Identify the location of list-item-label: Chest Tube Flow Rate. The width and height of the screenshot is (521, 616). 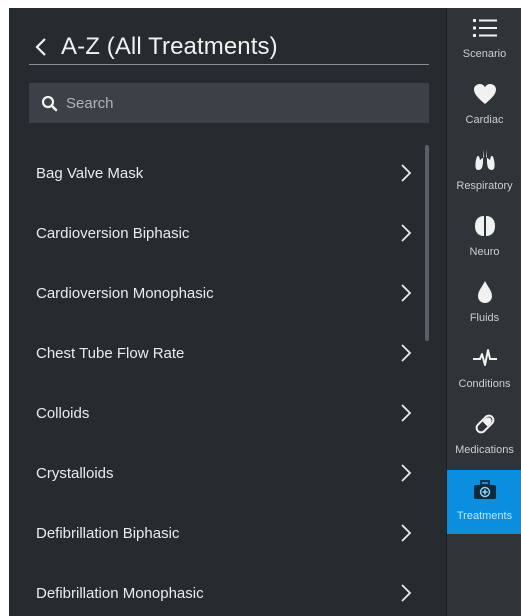
(110, 353).